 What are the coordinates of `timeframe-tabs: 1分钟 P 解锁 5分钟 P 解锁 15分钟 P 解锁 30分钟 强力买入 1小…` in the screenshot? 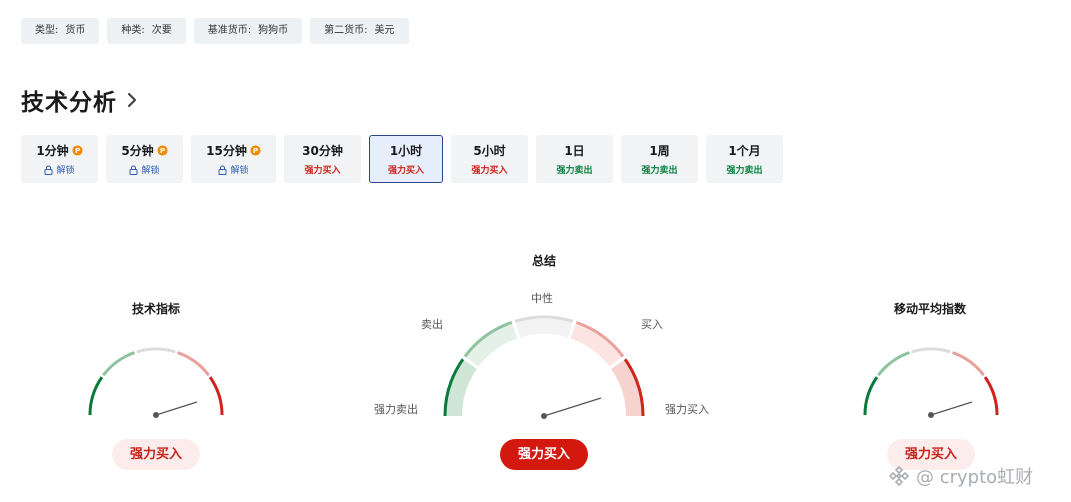 It's located at (402, 159).